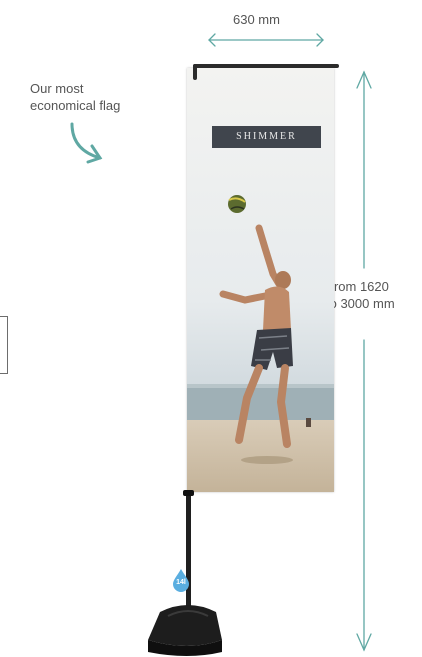 The width and height of the screenshot is (422, 657). Describe the element at coordinates (185, 630) in the screenshot. I see `water-base` at that location.